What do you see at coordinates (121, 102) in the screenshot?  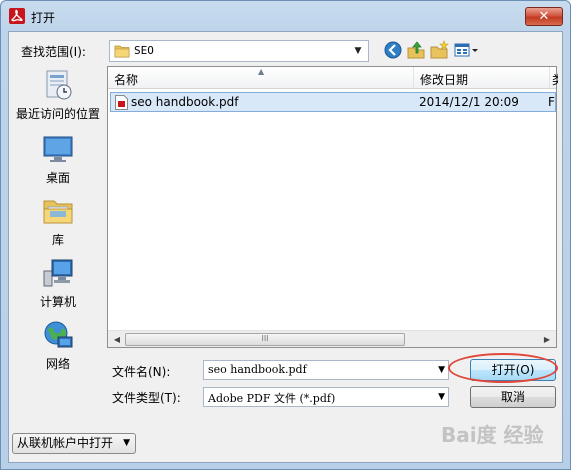 I see `pdf-file-icon` at bounding box center [121, 102].